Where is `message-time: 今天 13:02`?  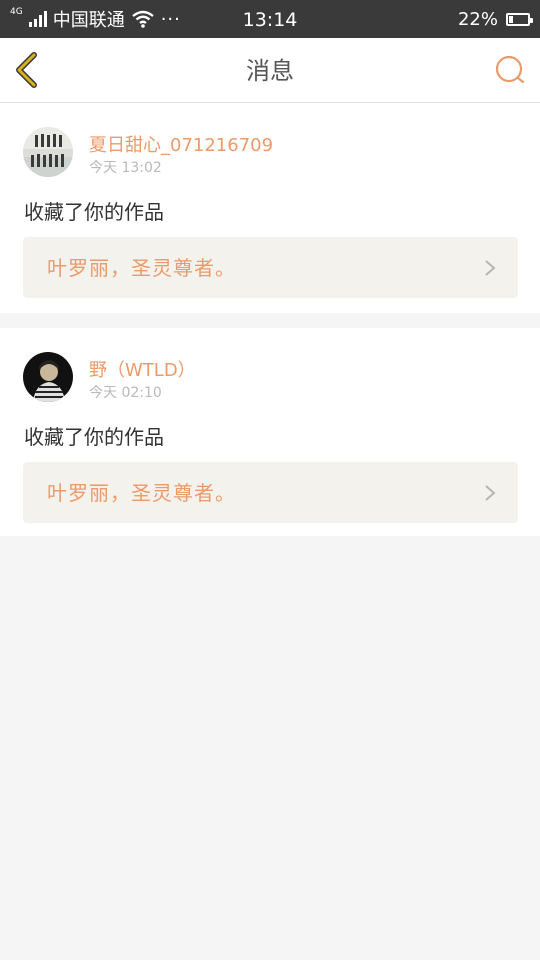 message-time: 今天 13:02 is located at coordinates (125, 168).